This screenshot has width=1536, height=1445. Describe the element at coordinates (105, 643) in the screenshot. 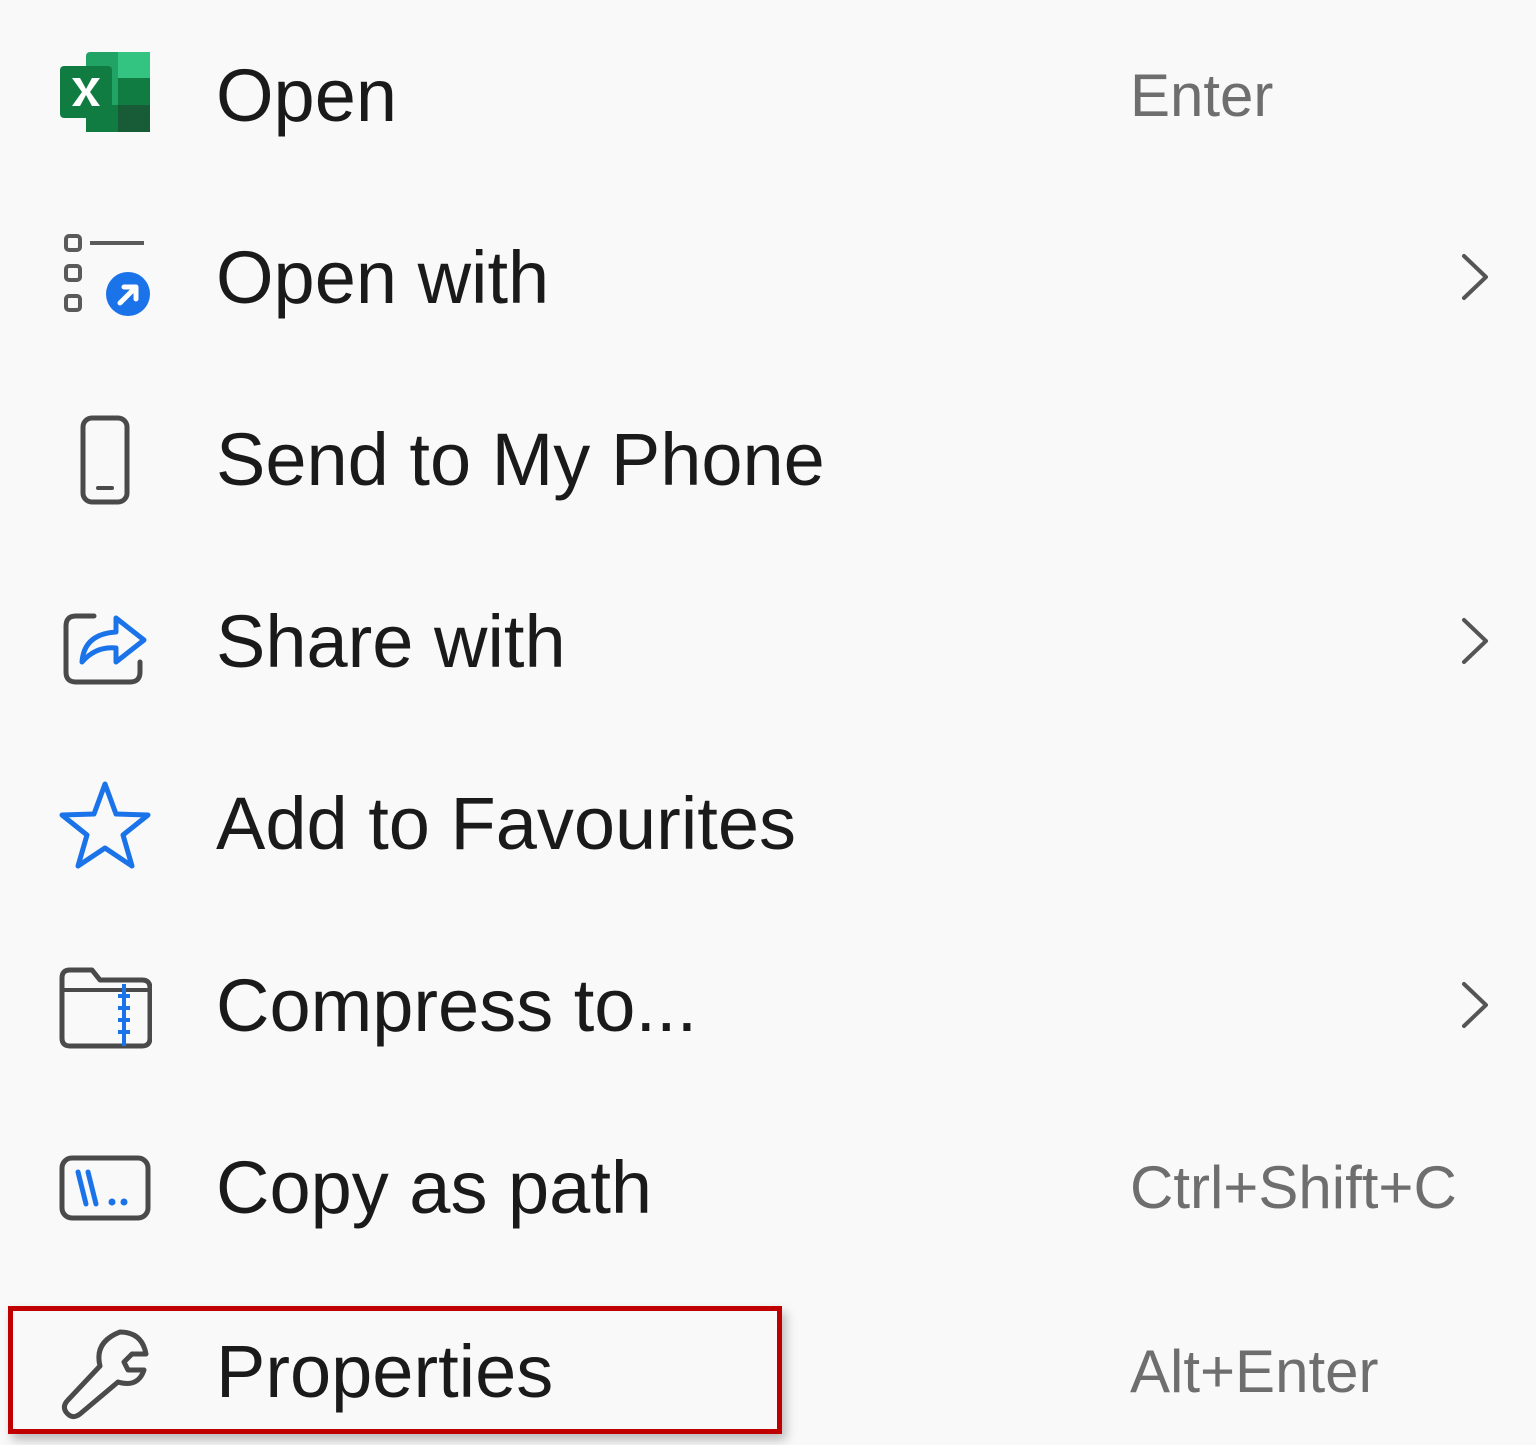

I see `share-icon` at that location.